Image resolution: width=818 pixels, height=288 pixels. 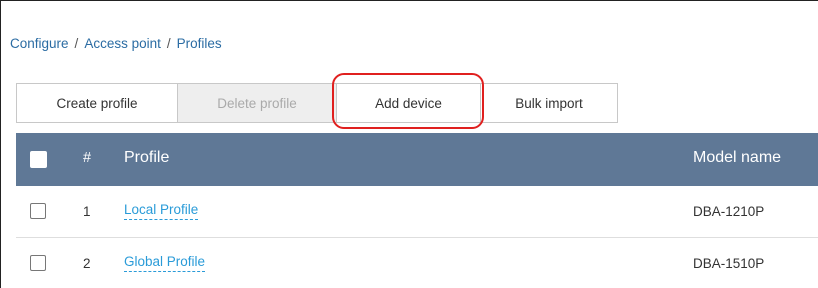 I want to click on bulk-import-button: Bulk import, so click(x=549, y=103).